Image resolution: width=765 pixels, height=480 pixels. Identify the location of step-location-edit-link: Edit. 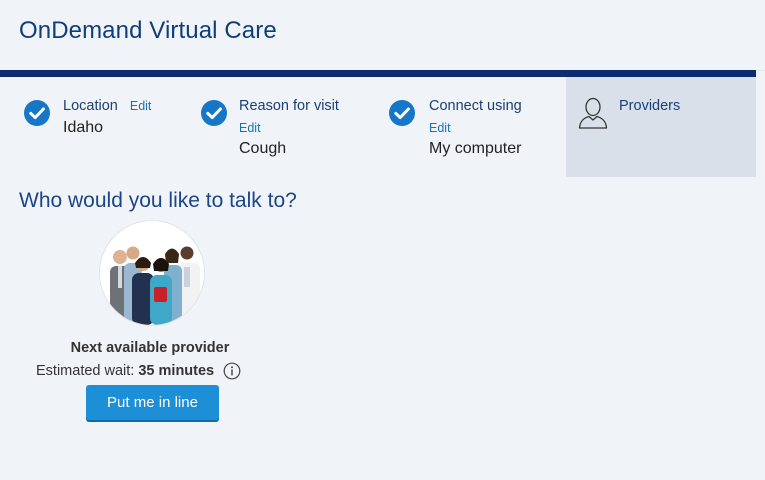
(141, 106).